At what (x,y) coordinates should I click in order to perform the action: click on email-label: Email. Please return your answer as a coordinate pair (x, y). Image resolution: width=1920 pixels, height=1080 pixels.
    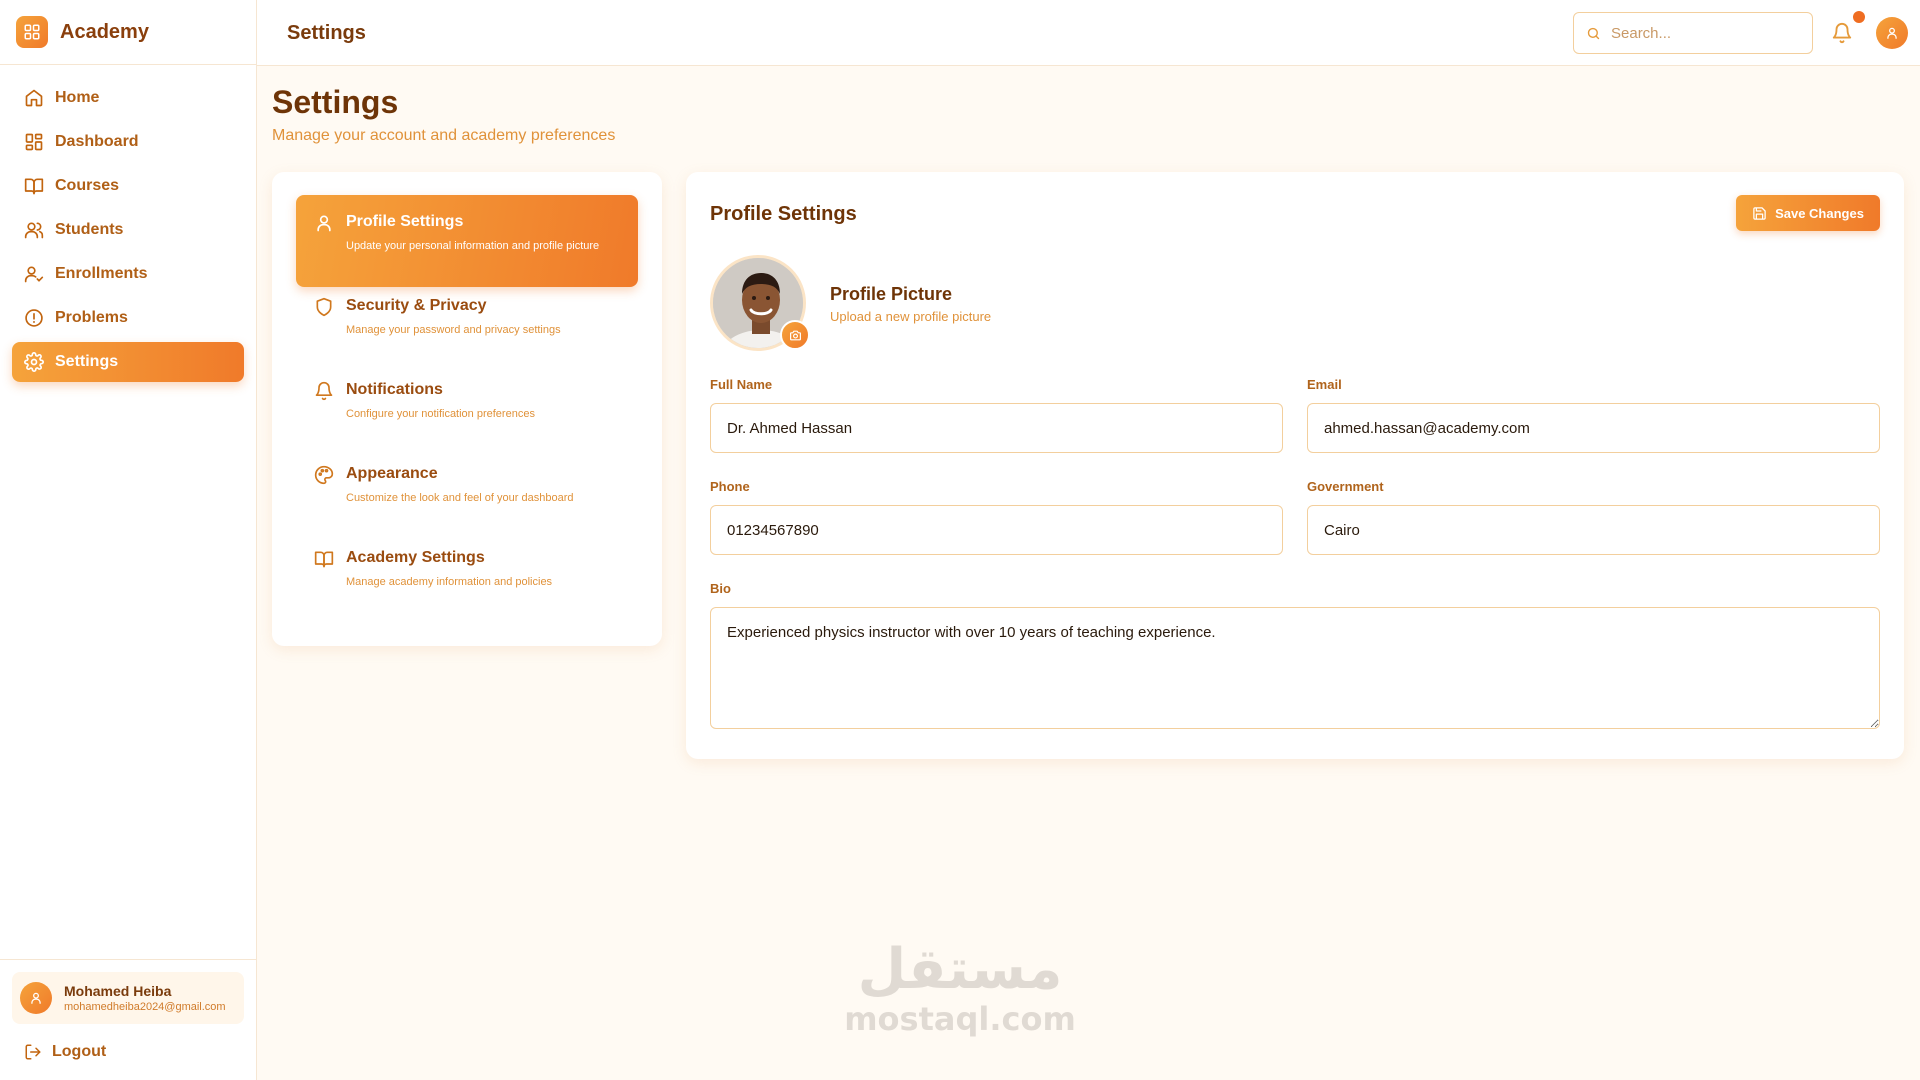
    Looking at the image, I should click on (1324, 384).